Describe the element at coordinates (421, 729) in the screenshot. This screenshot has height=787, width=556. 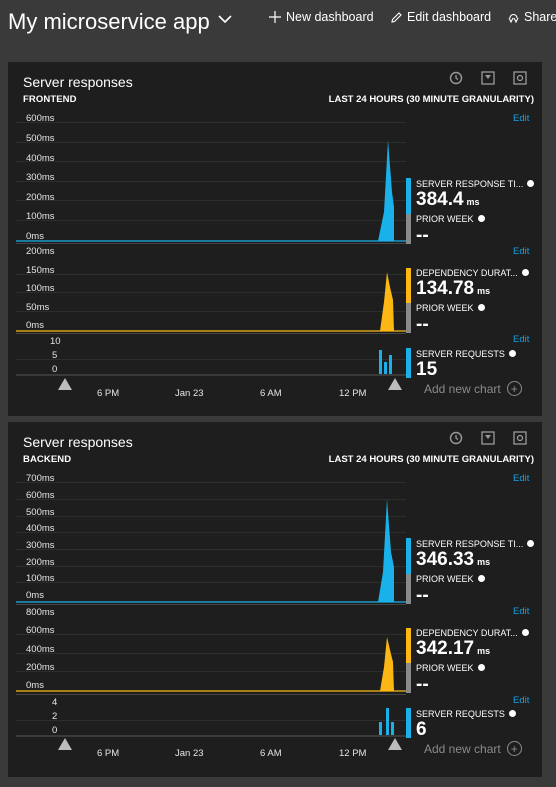
I see `legend-metric-value: 6` at that location.